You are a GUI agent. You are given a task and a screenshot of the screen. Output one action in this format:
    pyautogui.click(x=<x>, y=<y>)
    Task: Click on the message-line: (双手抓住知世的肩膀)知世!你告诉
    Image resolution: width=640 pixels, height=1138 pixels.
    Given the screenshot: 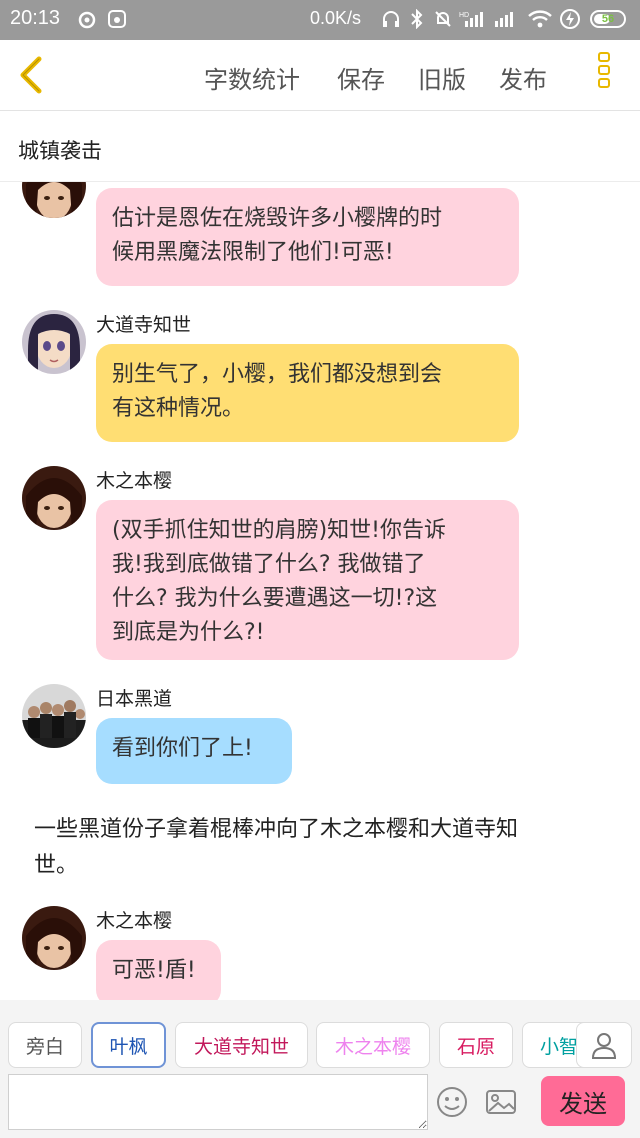 What is the action you would take?
    pyautogui.click(x=279, y=530)
    